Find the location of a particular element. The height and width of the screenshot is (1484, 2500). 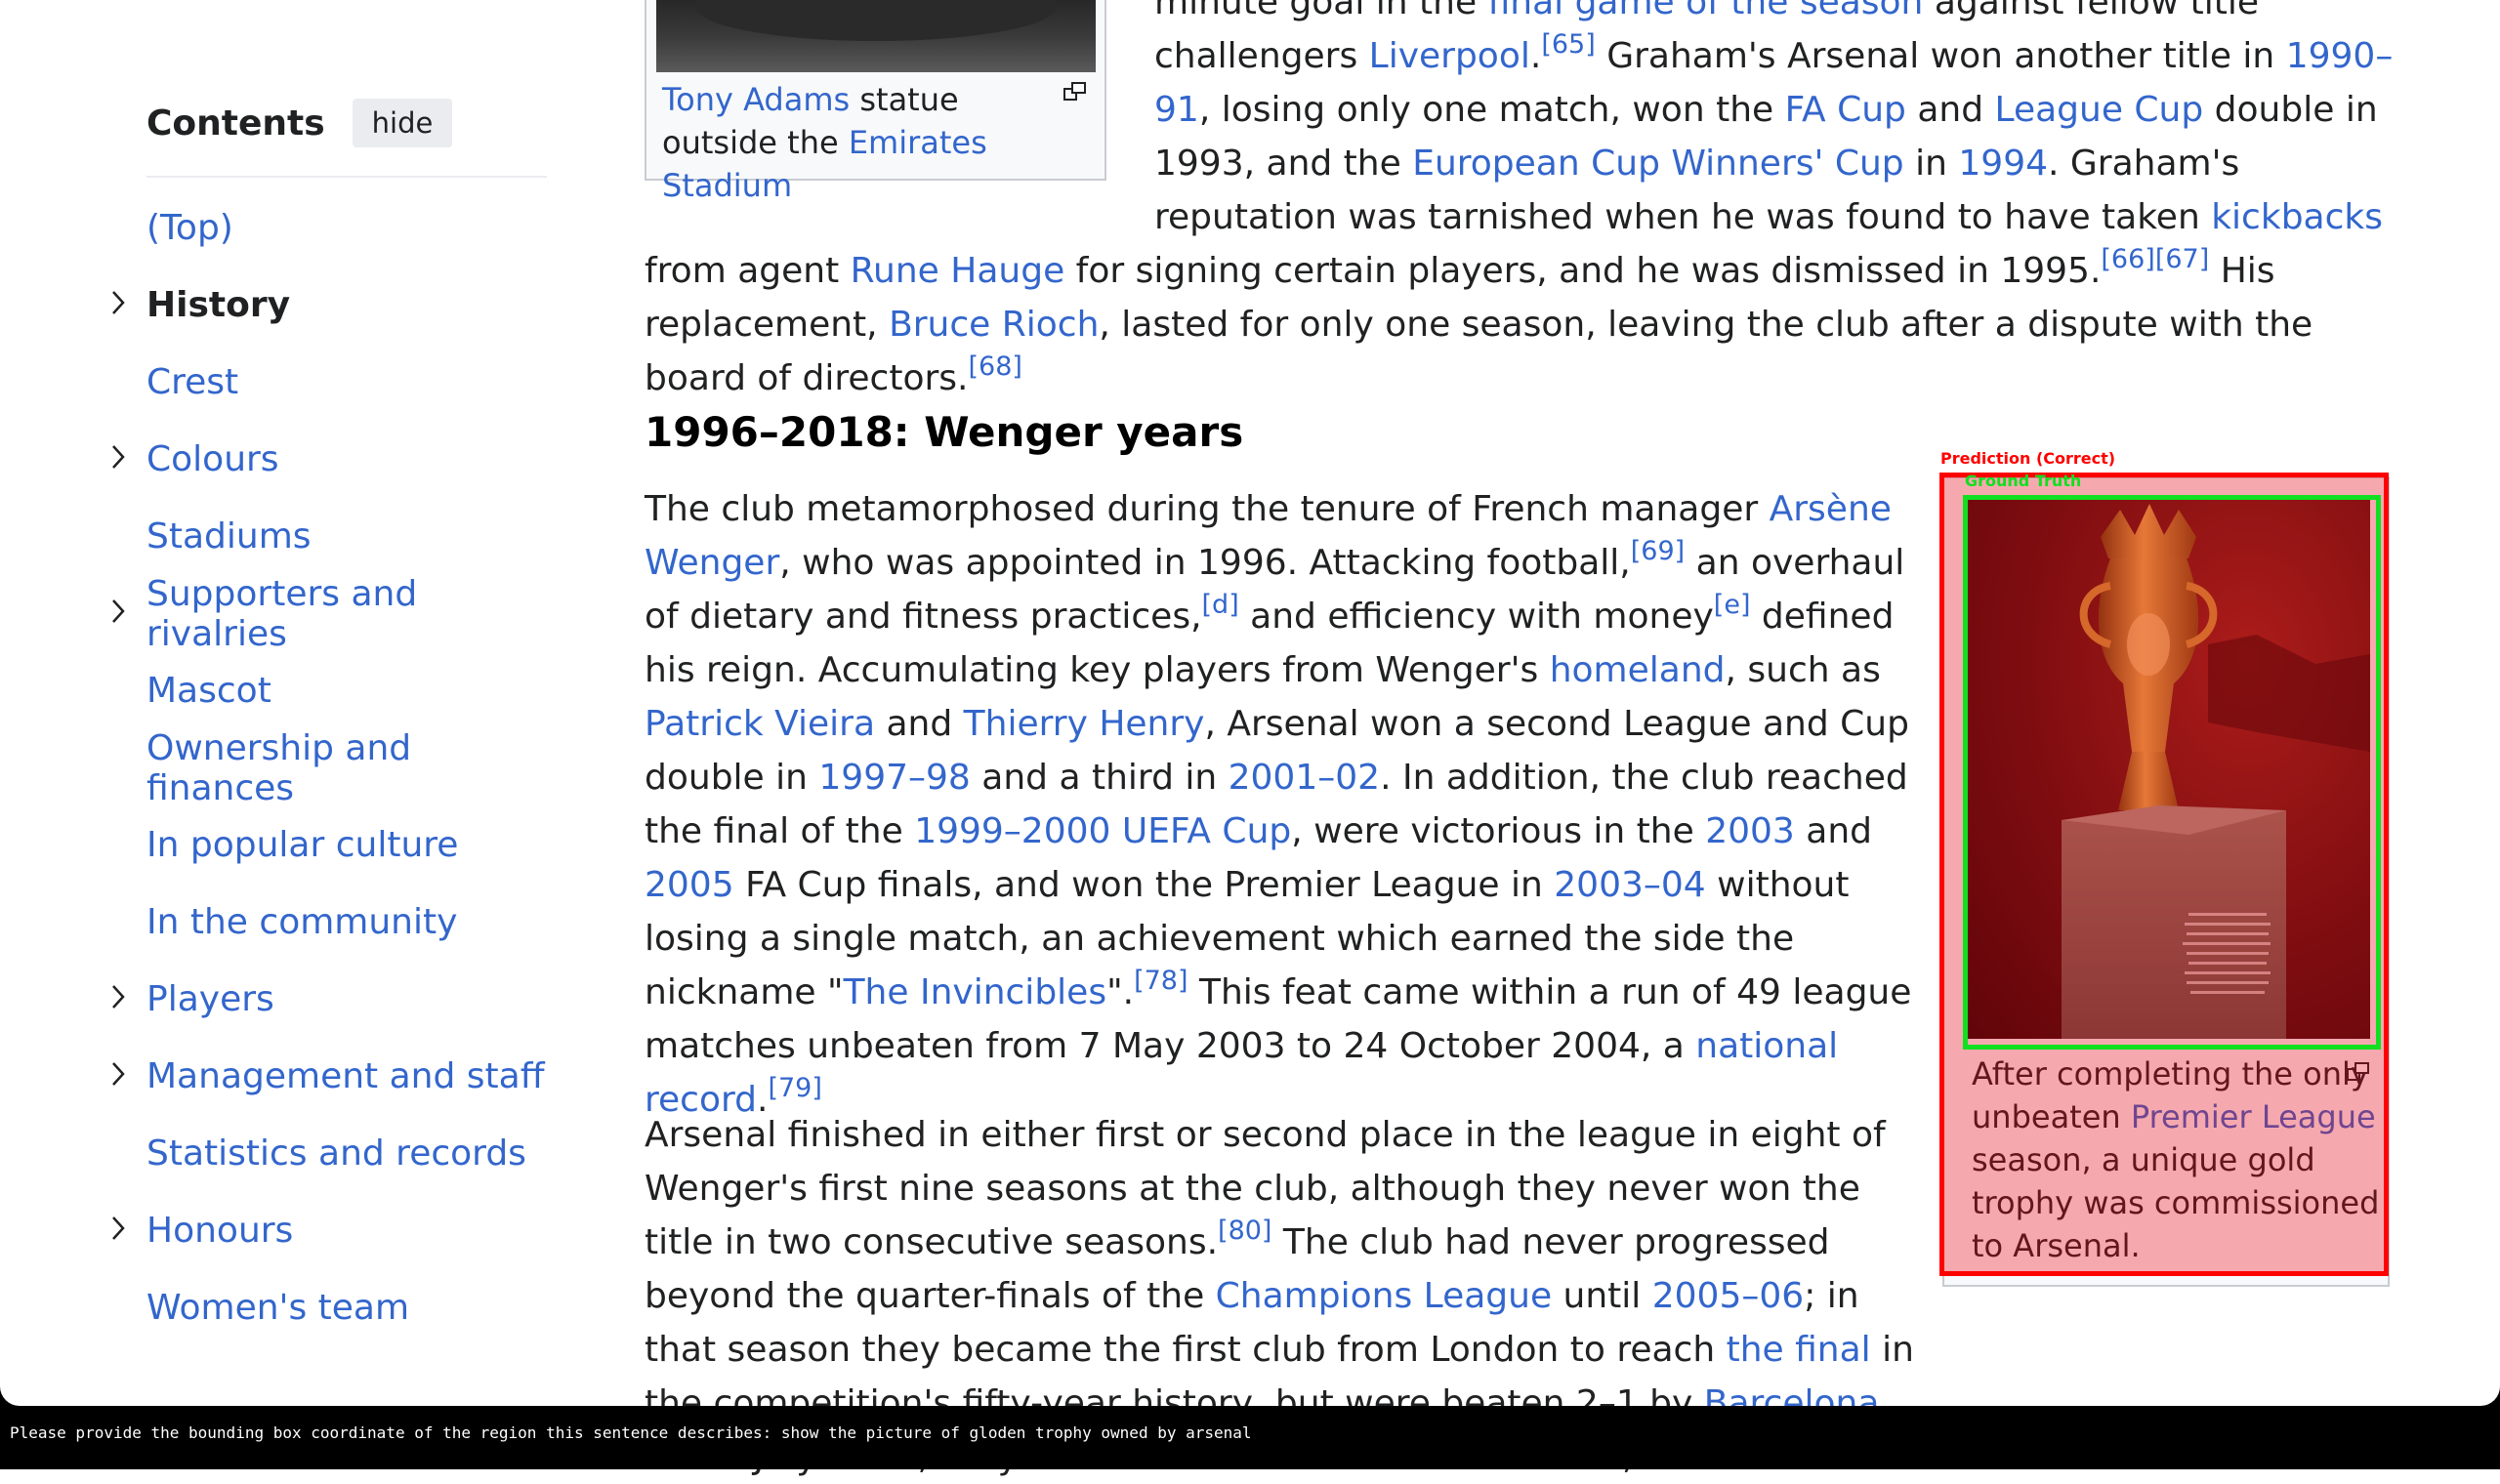

citation-link: [e] is located at coordinates (1732, 605).